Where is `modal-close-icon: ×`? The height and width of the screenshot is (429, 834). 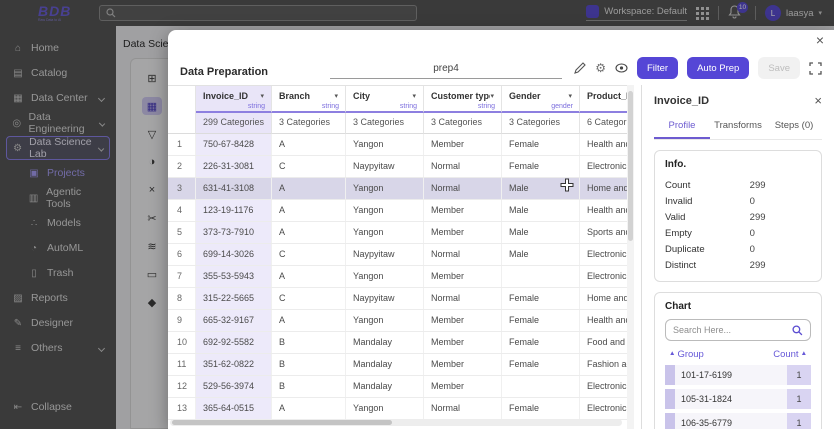
modal-close-icon: × is located at coordinates (820, 40).